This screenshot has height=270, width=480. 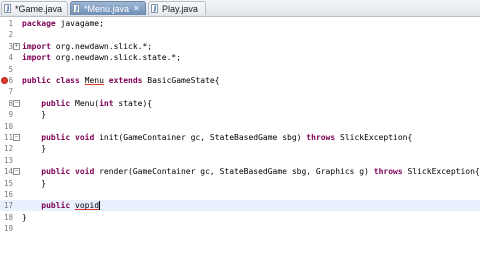 What do you see at coordinates (8, 217) in the screenshot?
I see `line-number: 18` at bounding box center [8, 217].